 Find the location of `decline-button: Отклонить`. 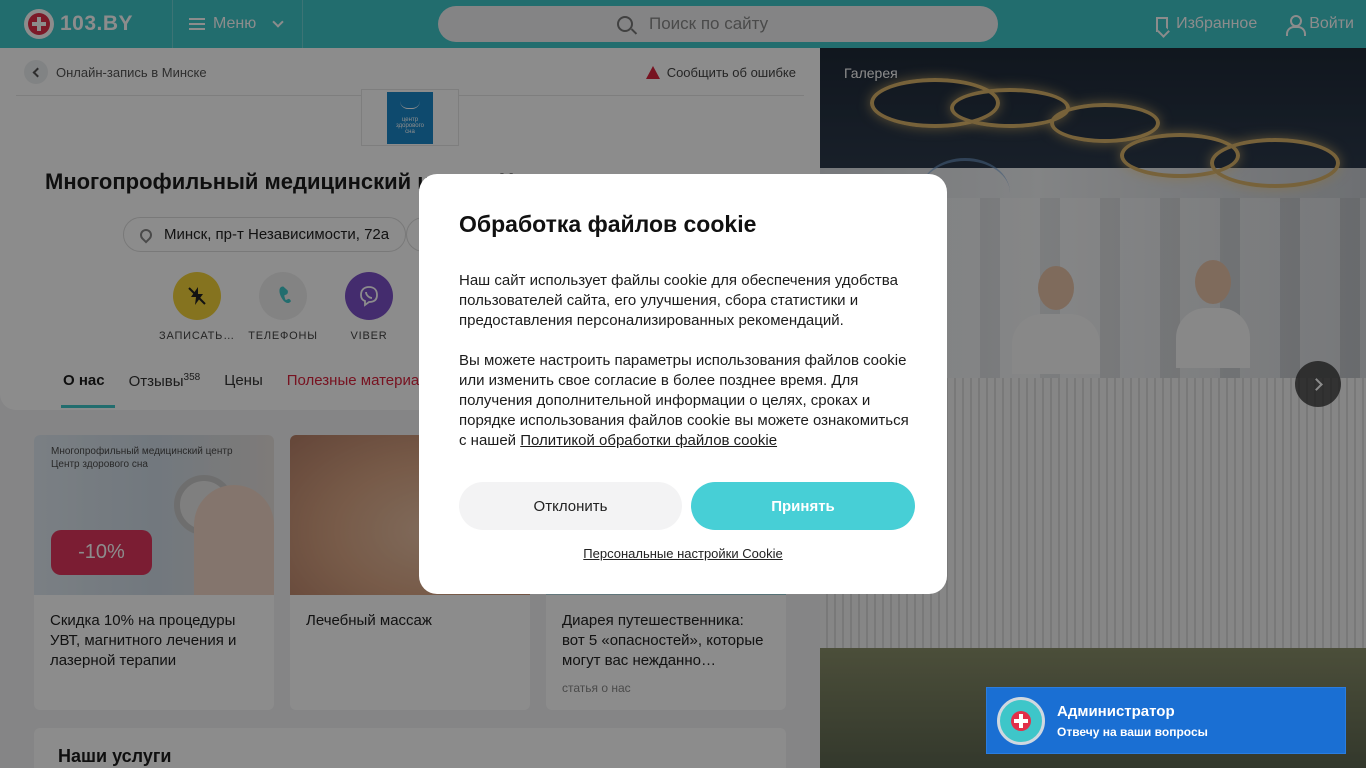

decline-button: Отклонить is located at coordinates (570, 506).